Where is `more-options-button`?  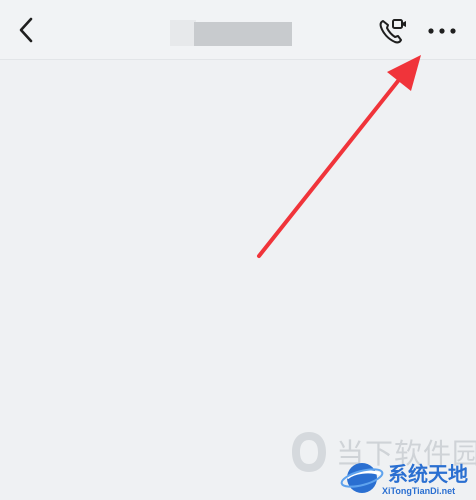
more-options-button is located at coordinates (442, 31).